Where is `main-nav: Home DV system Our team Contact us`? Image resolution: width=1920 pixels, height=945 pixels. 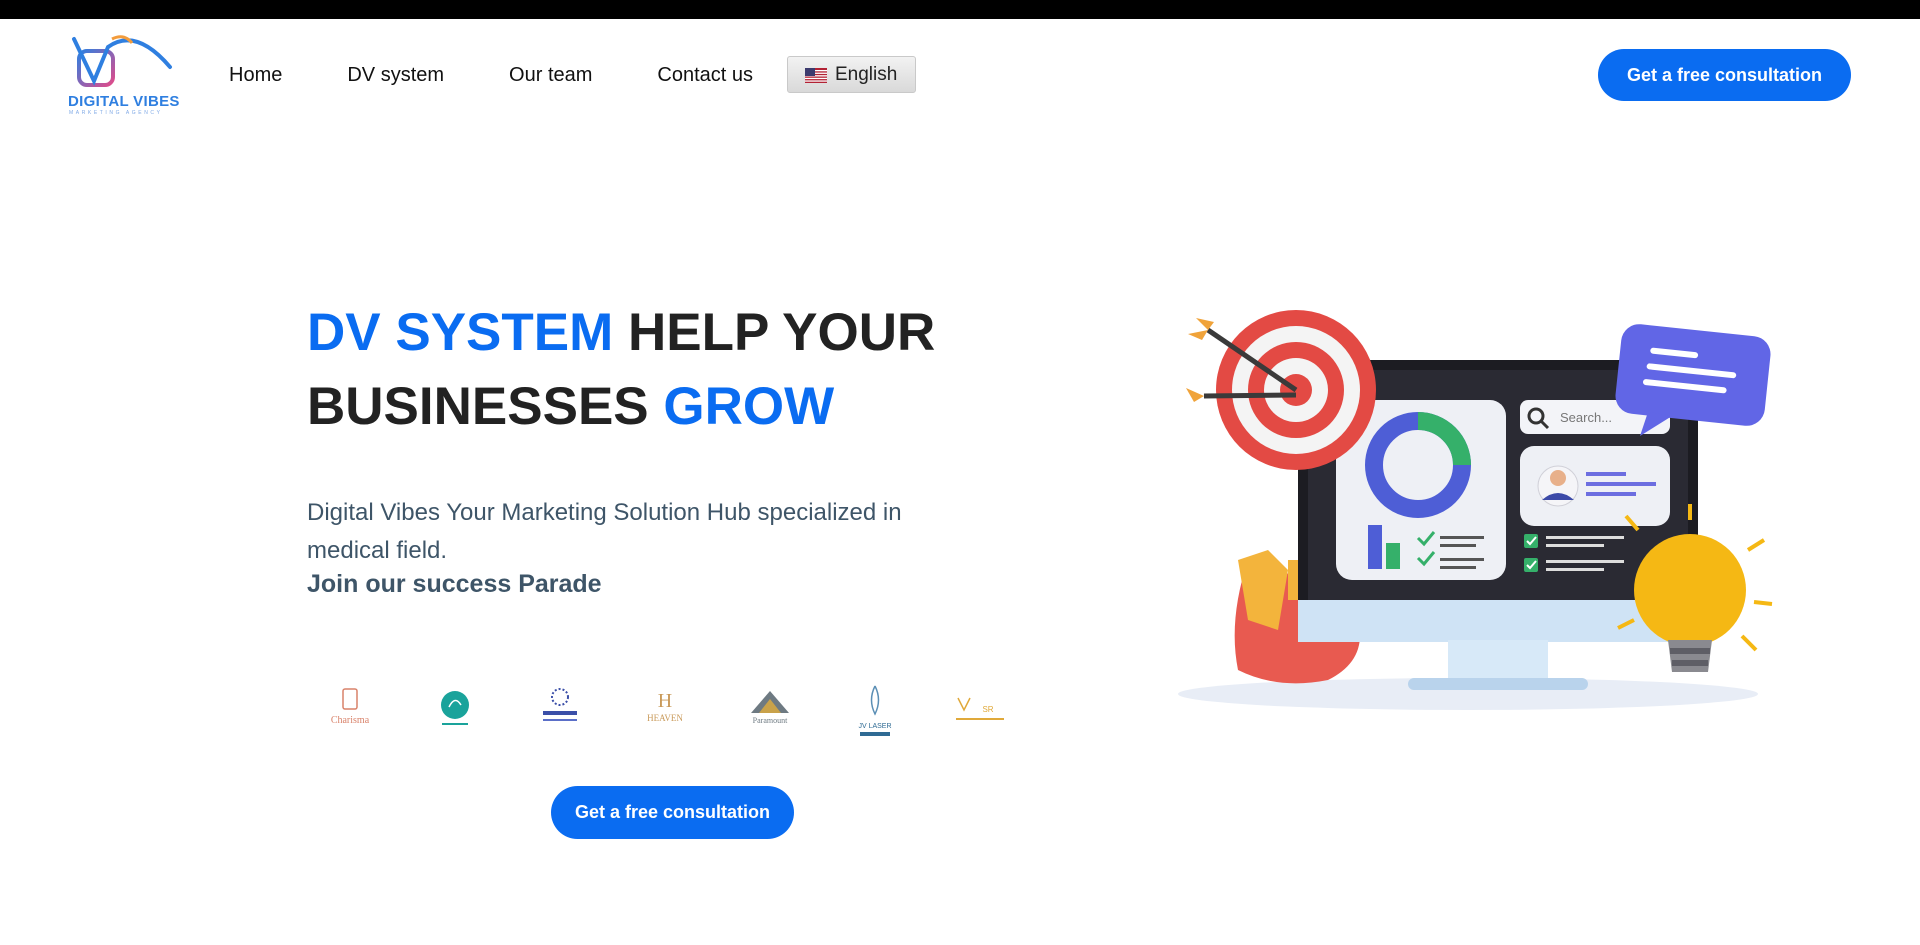
main-nav: Home DV system Our team Contact us is located at coordinates (491, 75).